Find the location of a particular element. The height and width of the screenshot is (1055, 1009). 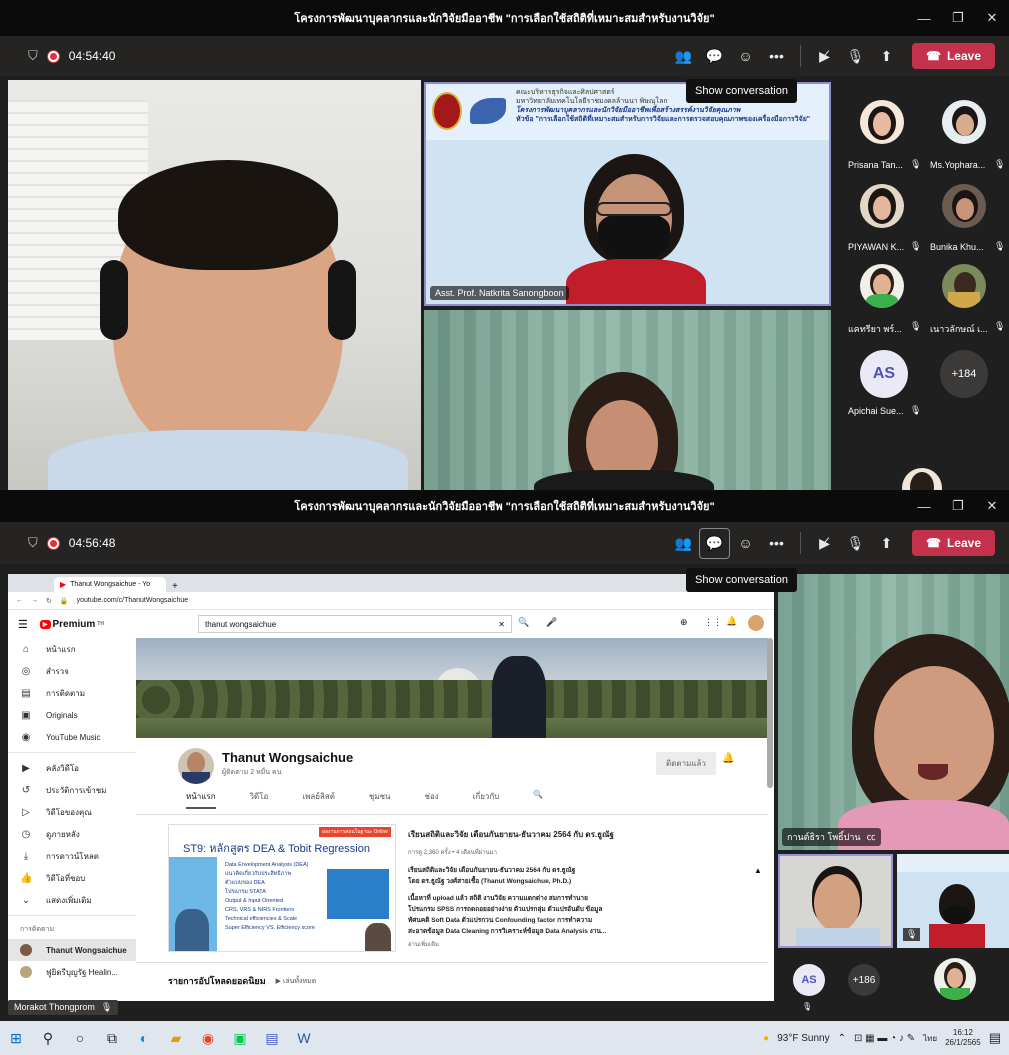

sidebar-item-watch-later: ◷ ดูภายหลัง is located at coordinates (72, 834).